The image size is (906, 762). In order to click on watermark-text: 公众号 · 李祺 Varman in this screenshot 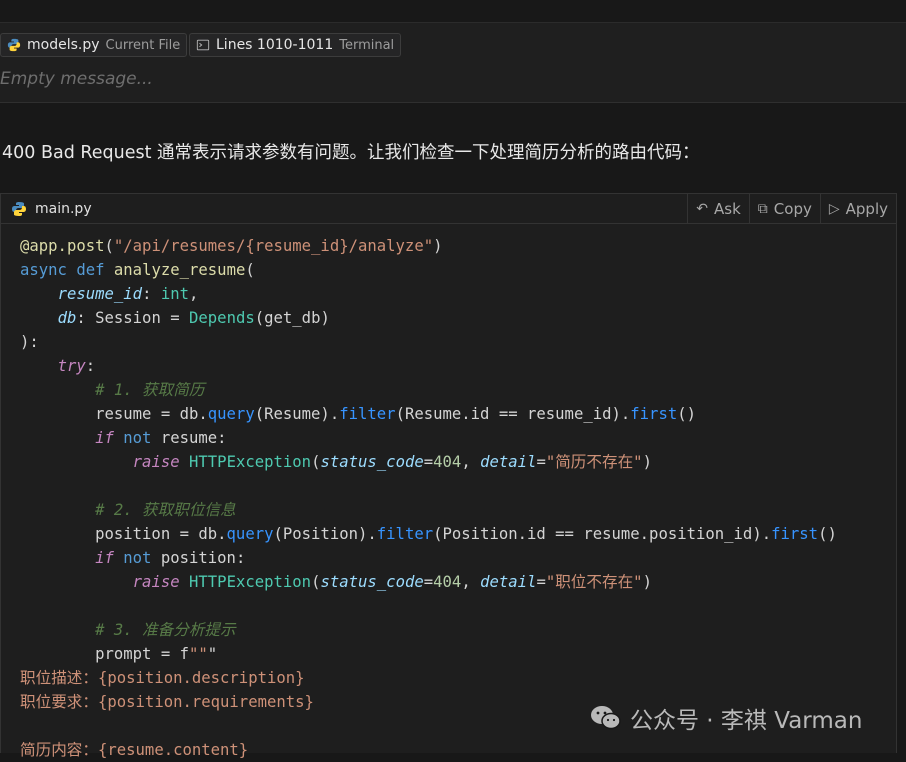, I will do `click(746, 721)`.